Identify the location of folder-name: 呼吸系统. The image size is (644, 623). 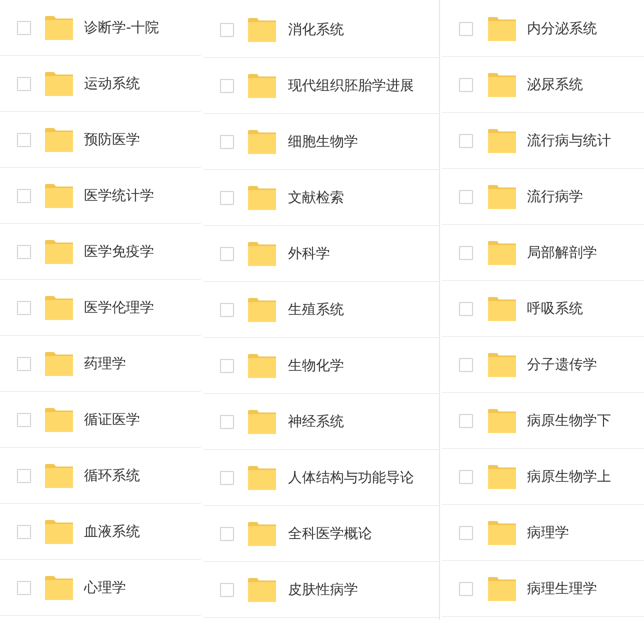
(555, 309).